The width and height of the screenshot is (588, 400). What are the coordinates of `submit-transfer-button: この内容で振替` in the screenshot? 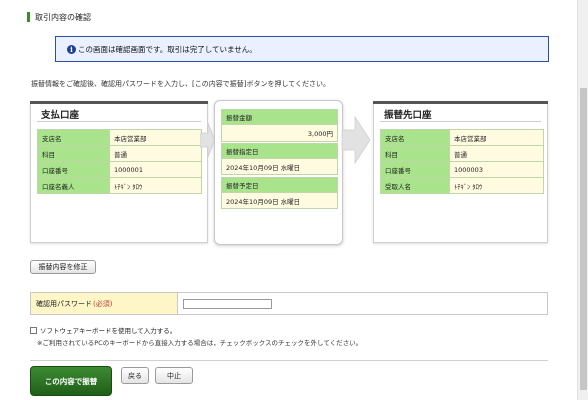 It's located at (71, 381).